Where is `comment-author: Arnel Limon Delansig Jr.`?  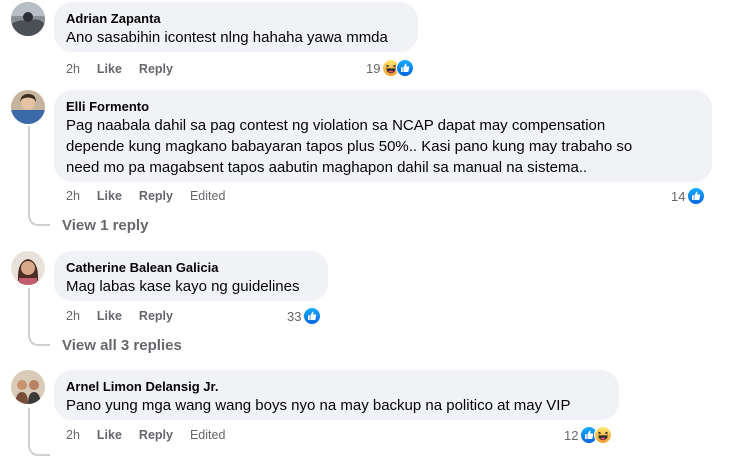 comment-author: Arnel Limon Delansig Jr. is located at coordinates (336, 386).